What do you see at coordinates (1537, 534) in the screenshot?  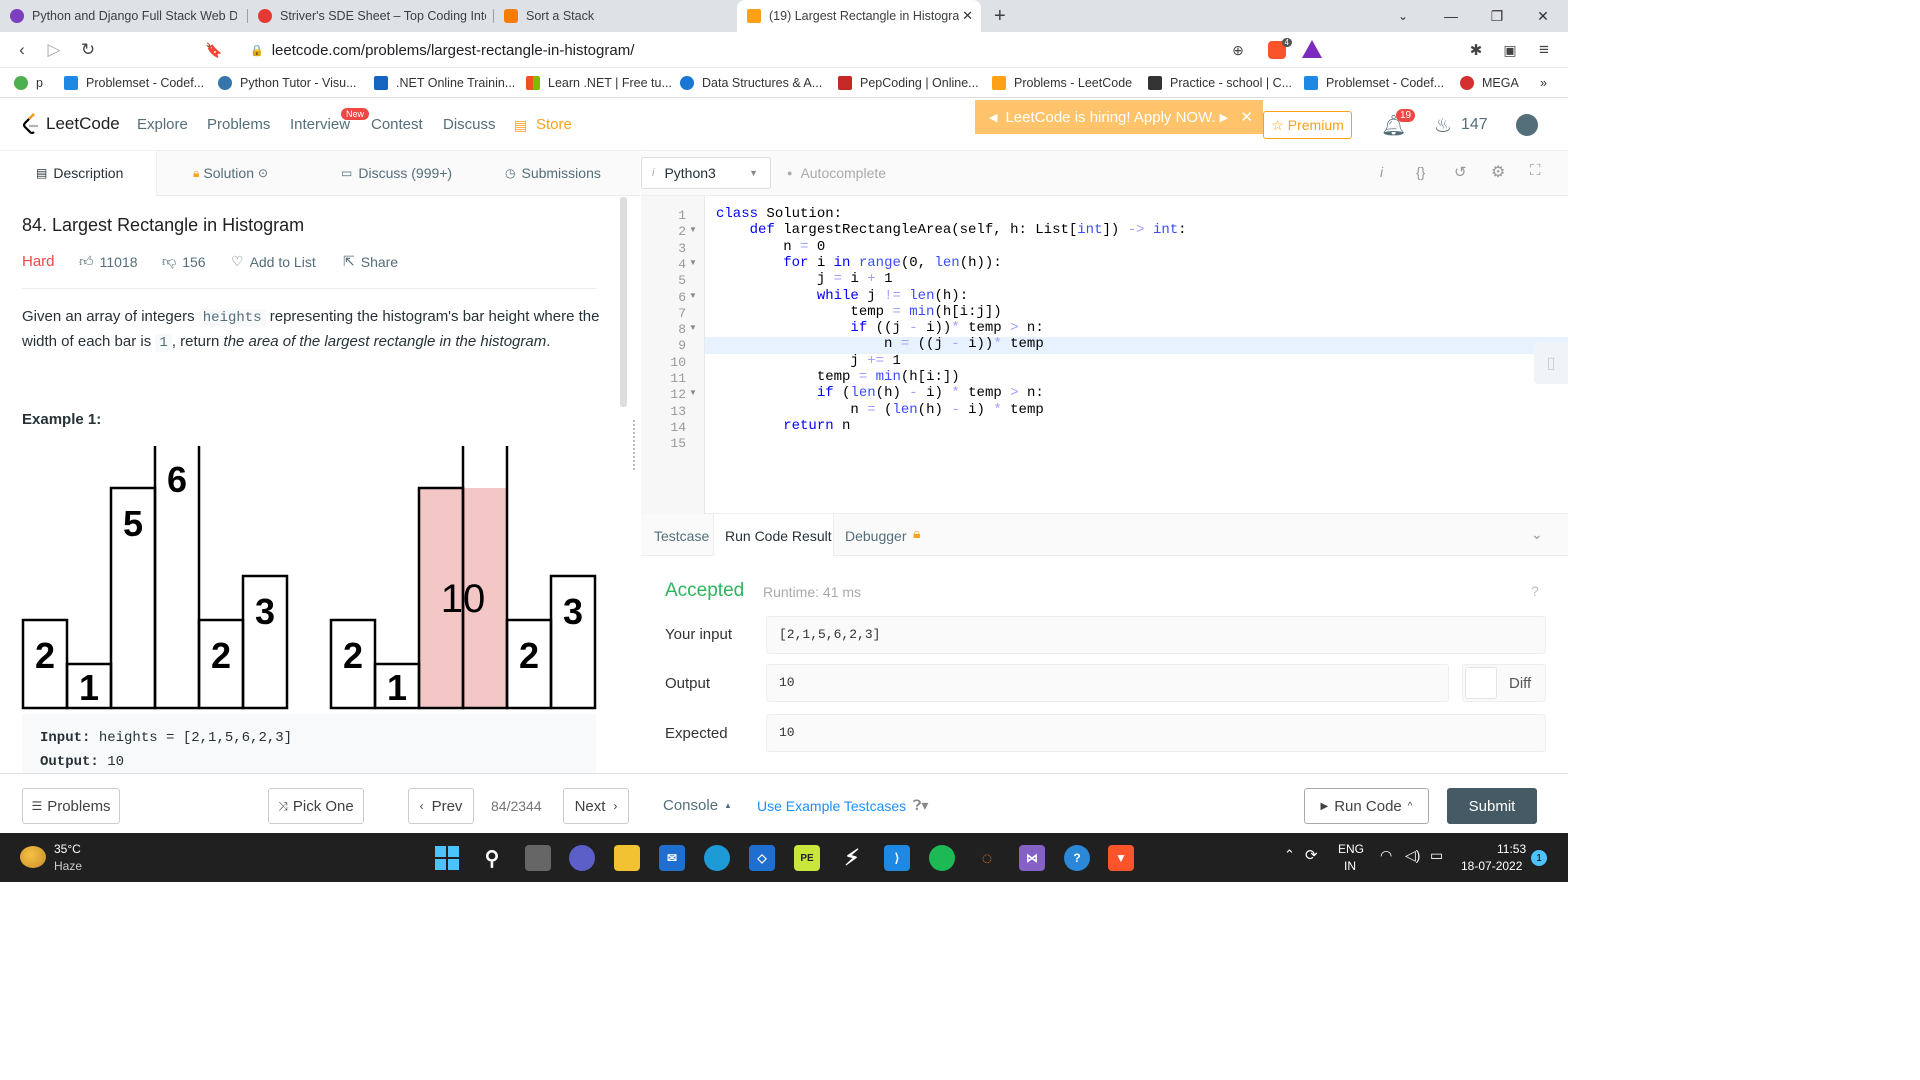 I see `collapse-chevron-icon: ⌄` at bounding box center [1537, 534].